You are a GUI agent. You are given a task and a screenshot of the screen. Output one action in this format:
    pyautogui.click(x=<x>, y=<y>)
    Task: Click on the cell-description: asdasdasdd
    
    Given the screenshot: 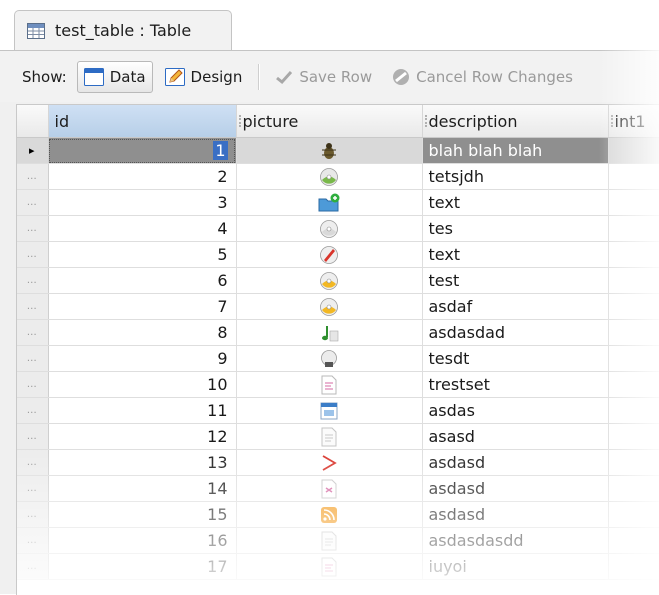 What is the action you would take?
    pyautogui.click(x=515, y=540)
    